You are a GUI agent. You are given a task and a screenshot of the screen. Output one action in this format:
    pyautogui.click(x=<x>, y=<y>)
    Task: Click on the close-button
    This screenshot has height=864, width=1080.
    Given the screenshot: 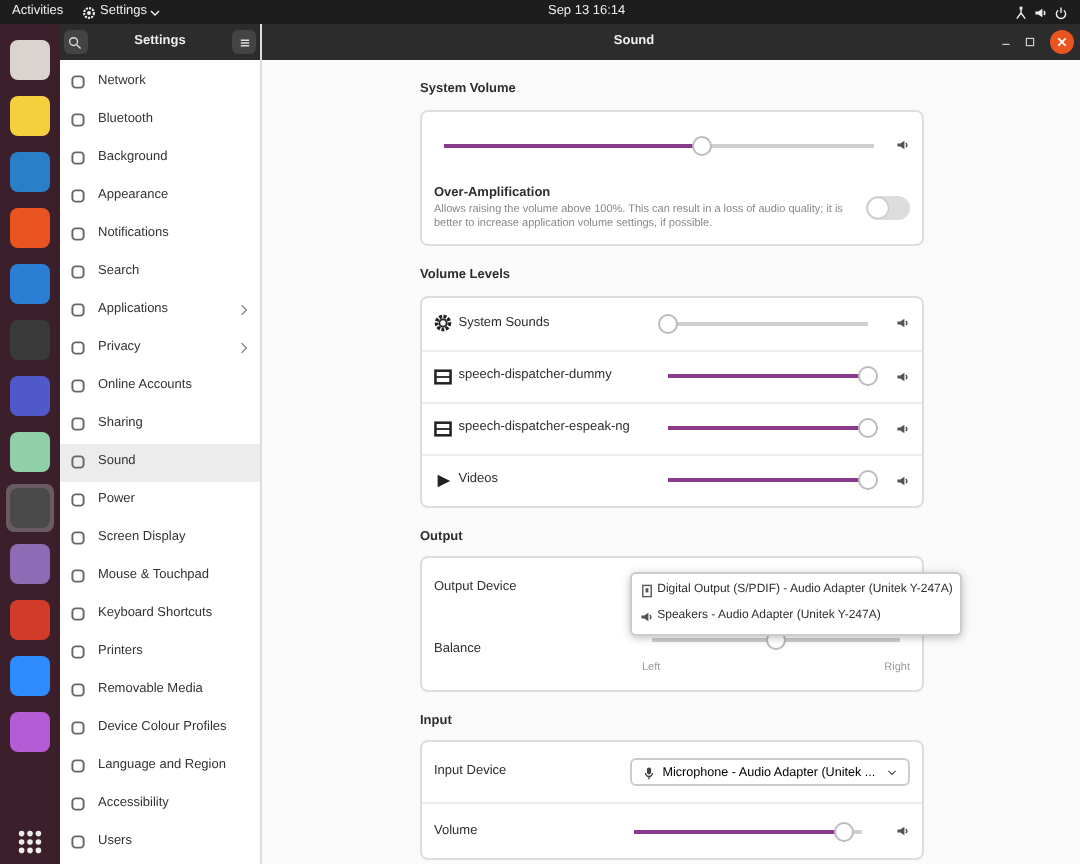 What is the action you would take?
    pyautogui.click(x=1061, y=42)
    